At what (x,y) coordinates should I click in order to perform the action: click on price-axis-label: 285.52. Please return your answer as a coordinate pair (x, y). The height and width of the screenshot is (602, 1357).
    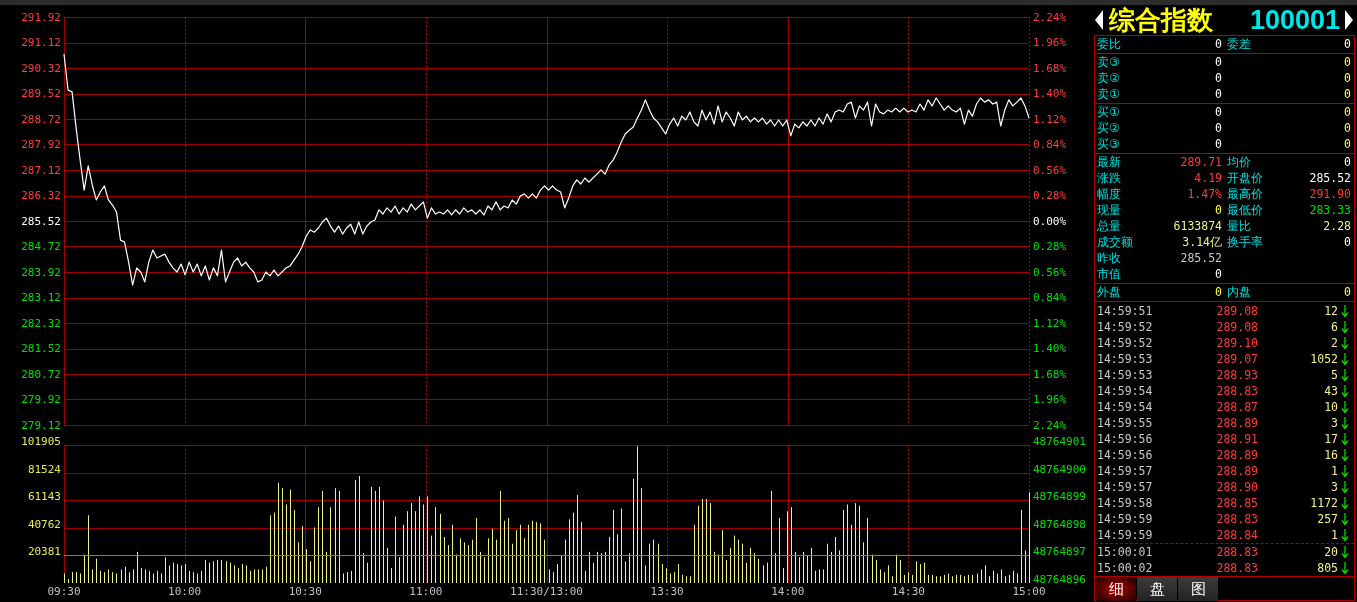
    Looking at the image, I should click on (41, 221).